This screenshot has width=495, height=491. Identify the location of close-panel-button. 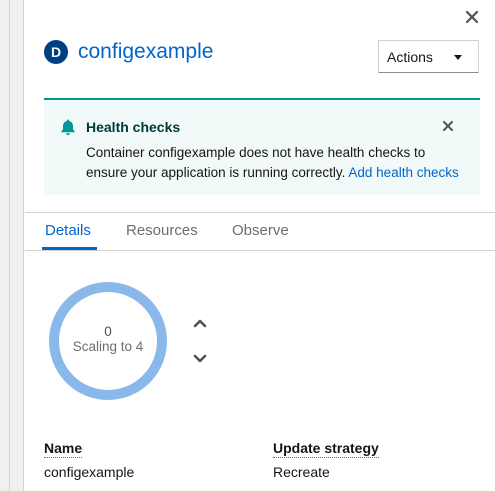
(472, 17).